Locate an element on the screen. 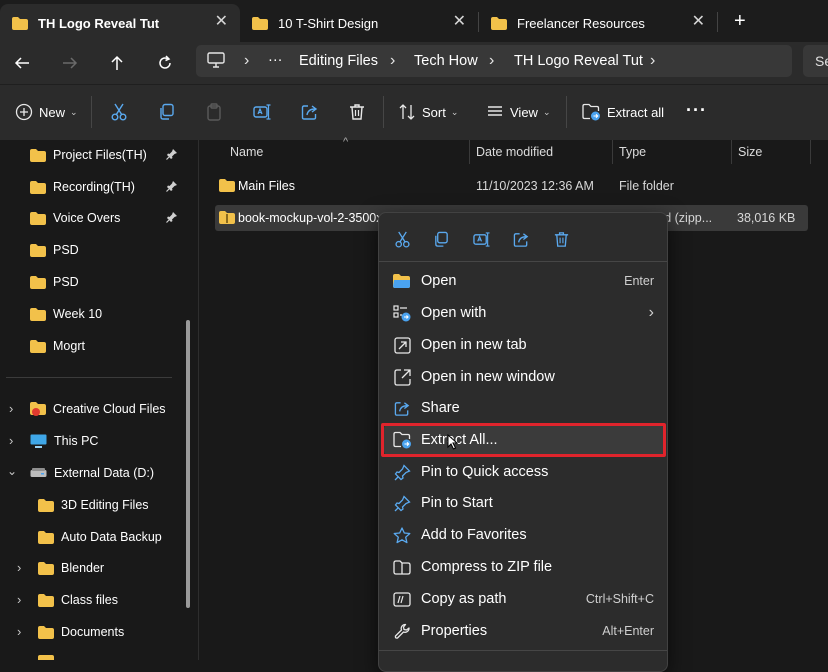 The image size is (828, 672). nav-item-psd-2: PSD is located at coordinates (110, 282).